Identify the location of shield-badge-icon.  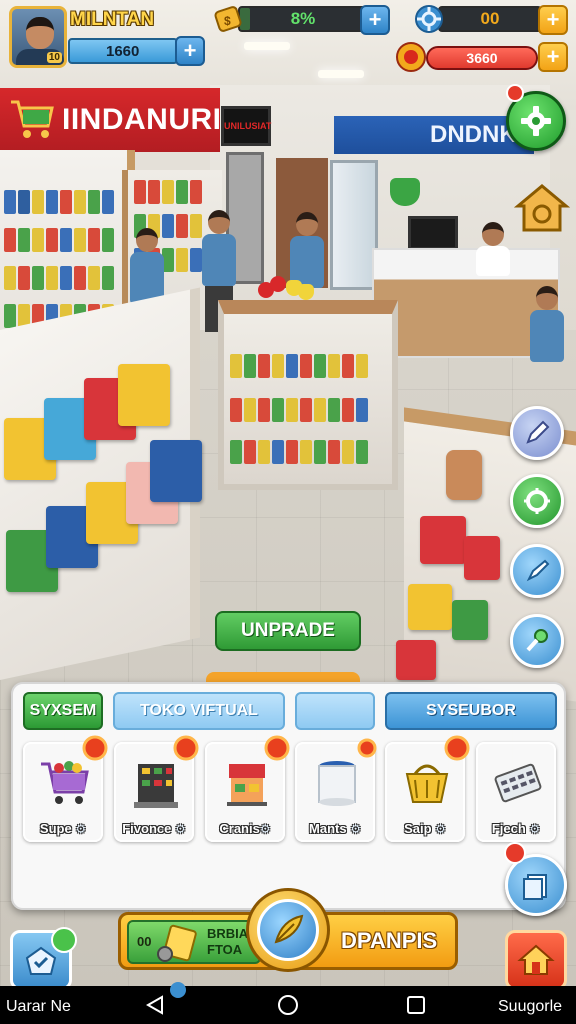
(64, 940).